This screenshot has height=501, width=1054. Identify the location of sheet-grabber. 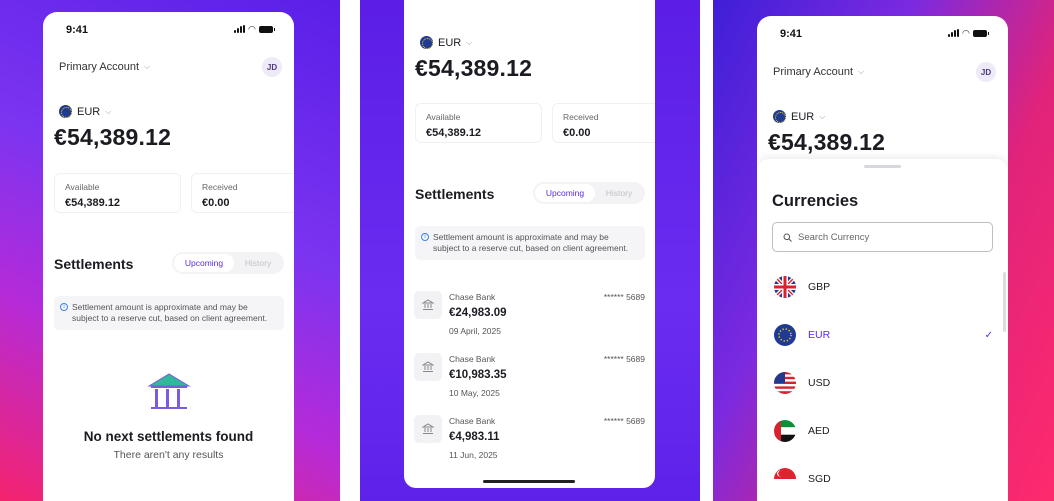
(882, 166).